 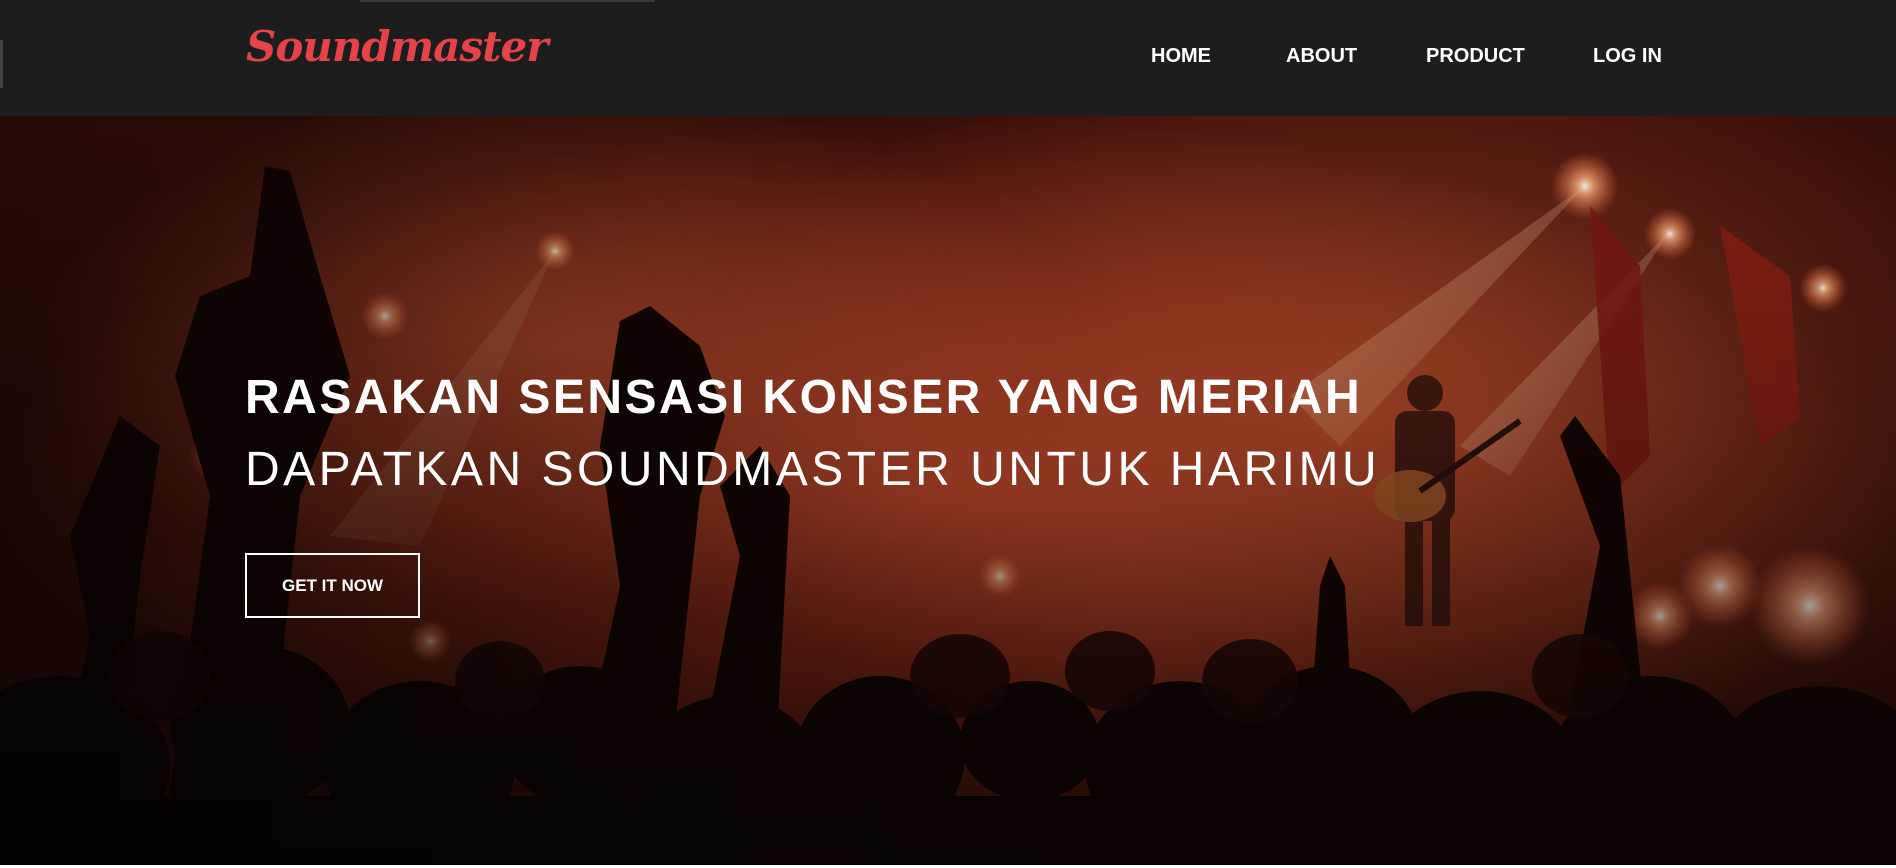 What do you see at coordinates (1475, 56) in the screenshot?
I see `nav-link-product: PRODUCT` at bounding box center [1475, 56].